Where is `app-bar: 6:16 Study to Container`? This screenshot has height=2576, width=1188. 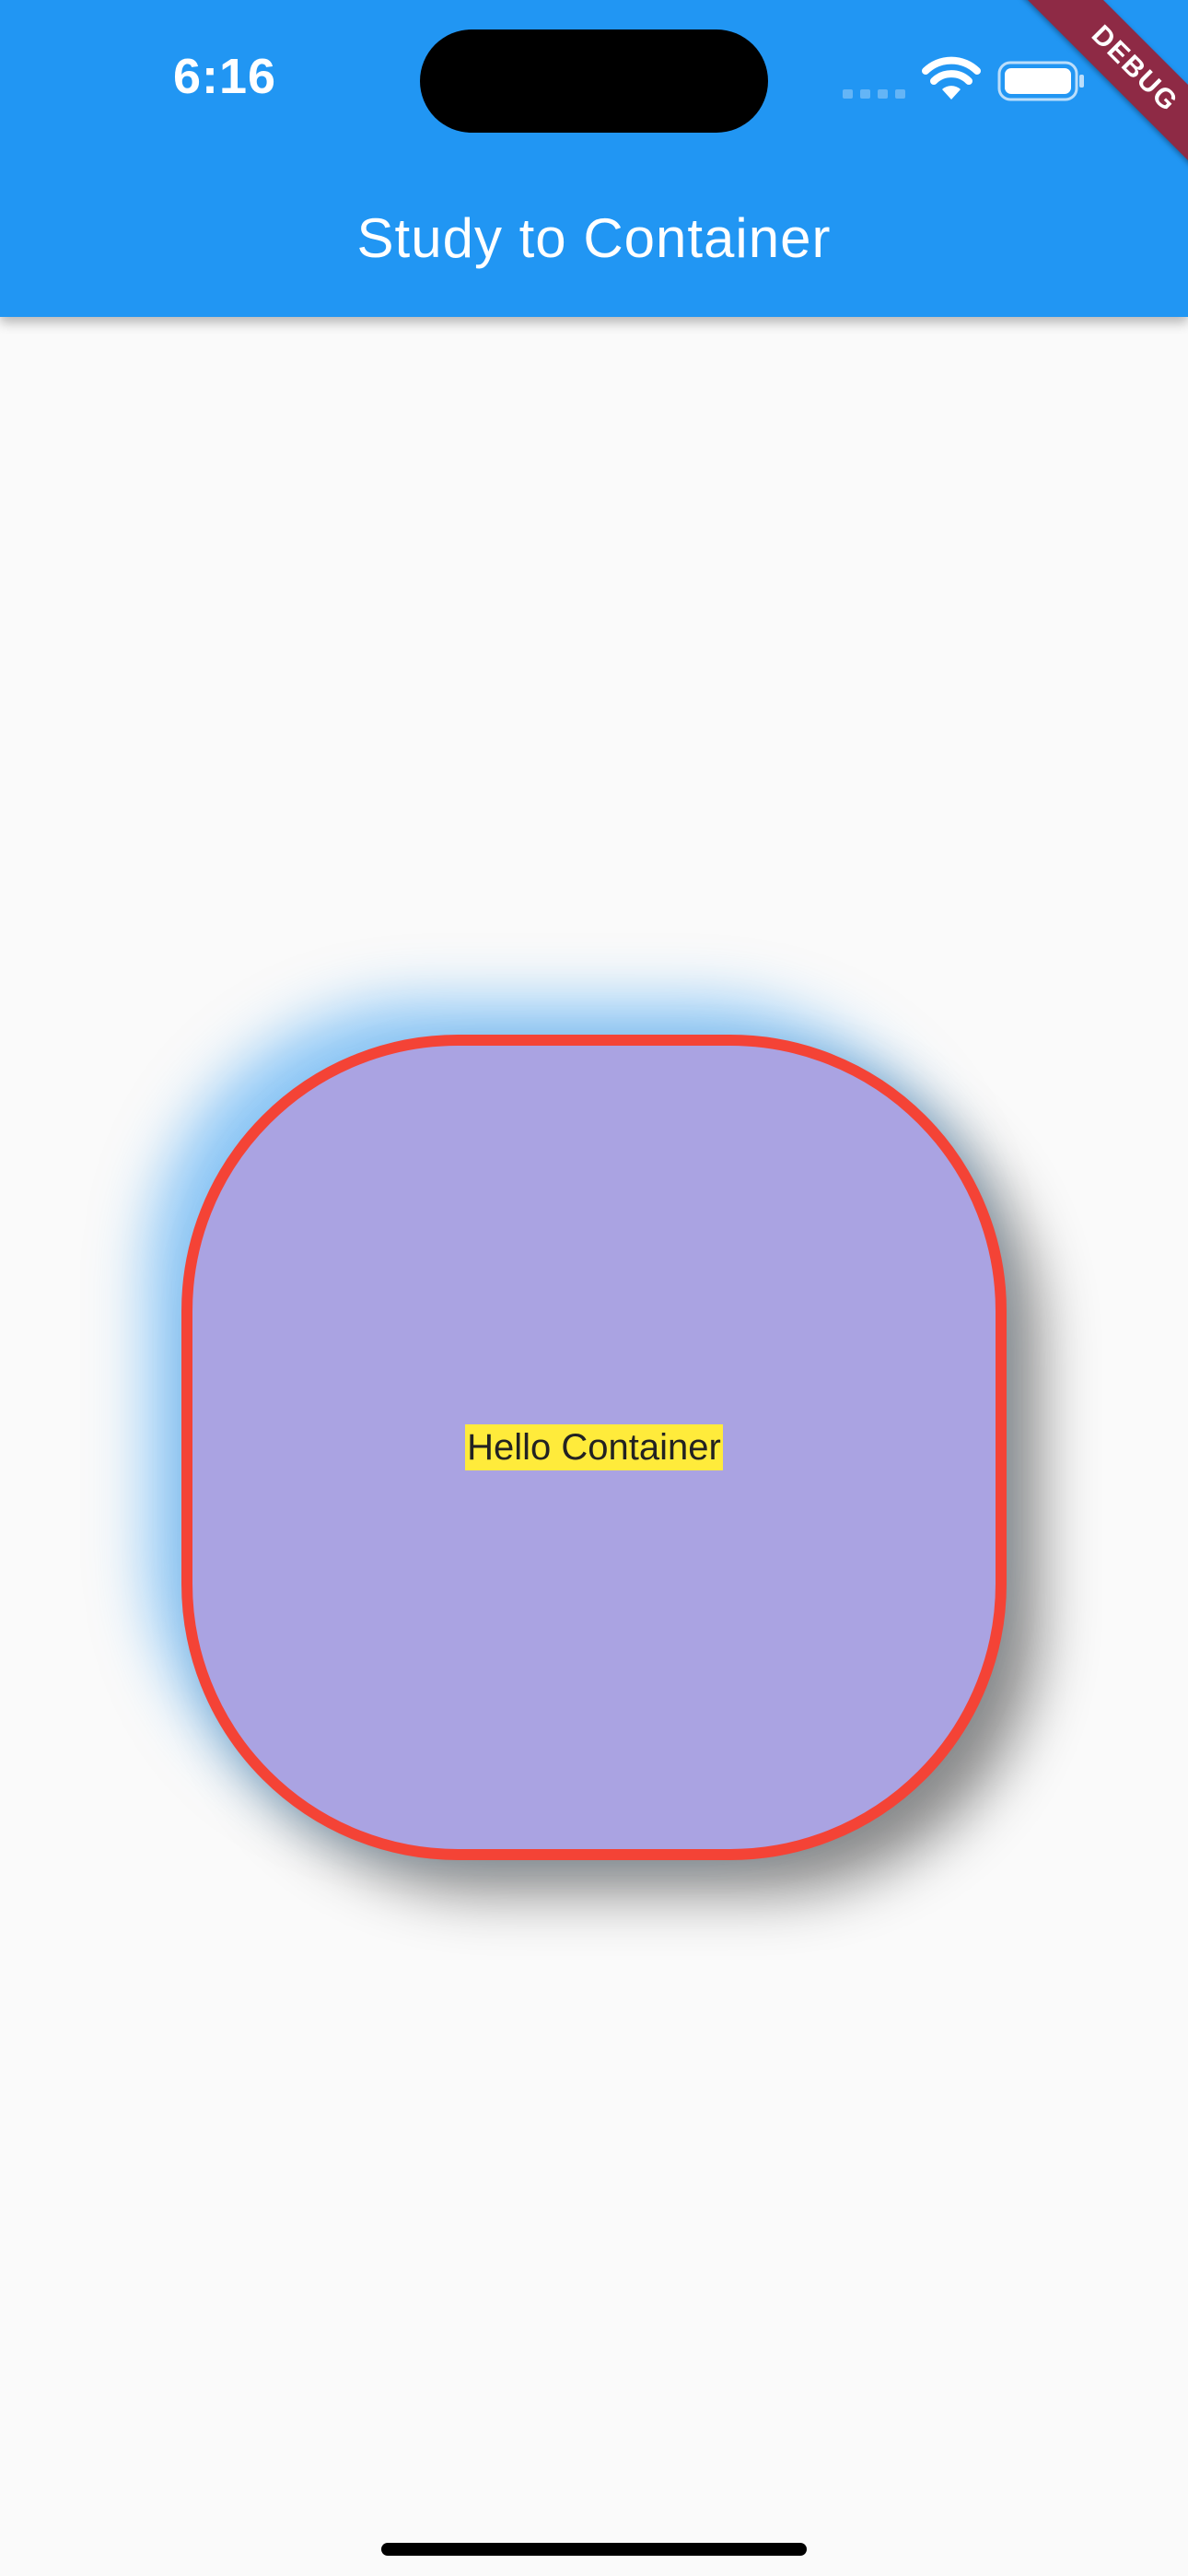
app-bar: 6:16 Study to Container is located at coordinates (594, 158).